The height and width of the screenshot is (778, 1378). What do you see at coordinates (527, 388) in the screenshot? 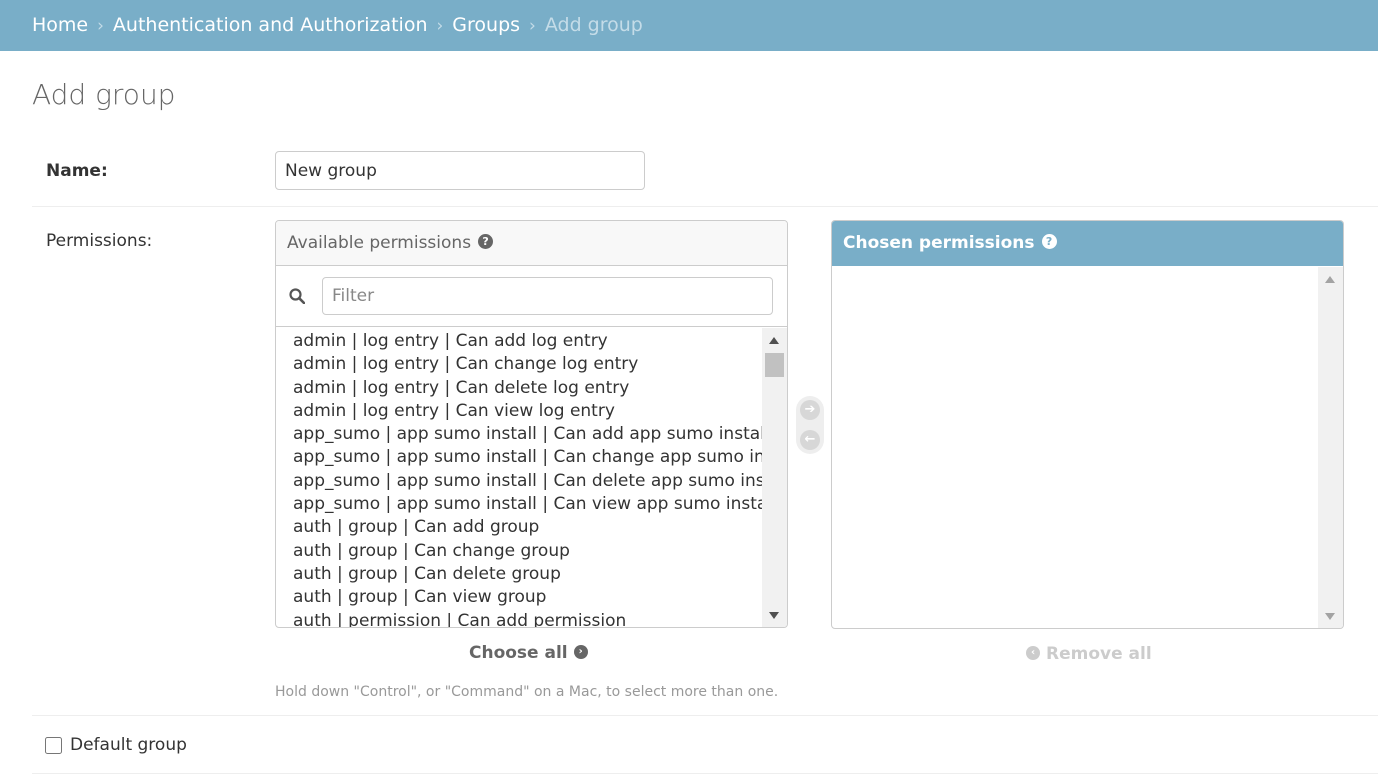
I see `permission-option: admin | log entry | Can delete log entry` at bounding box center [527, 388].